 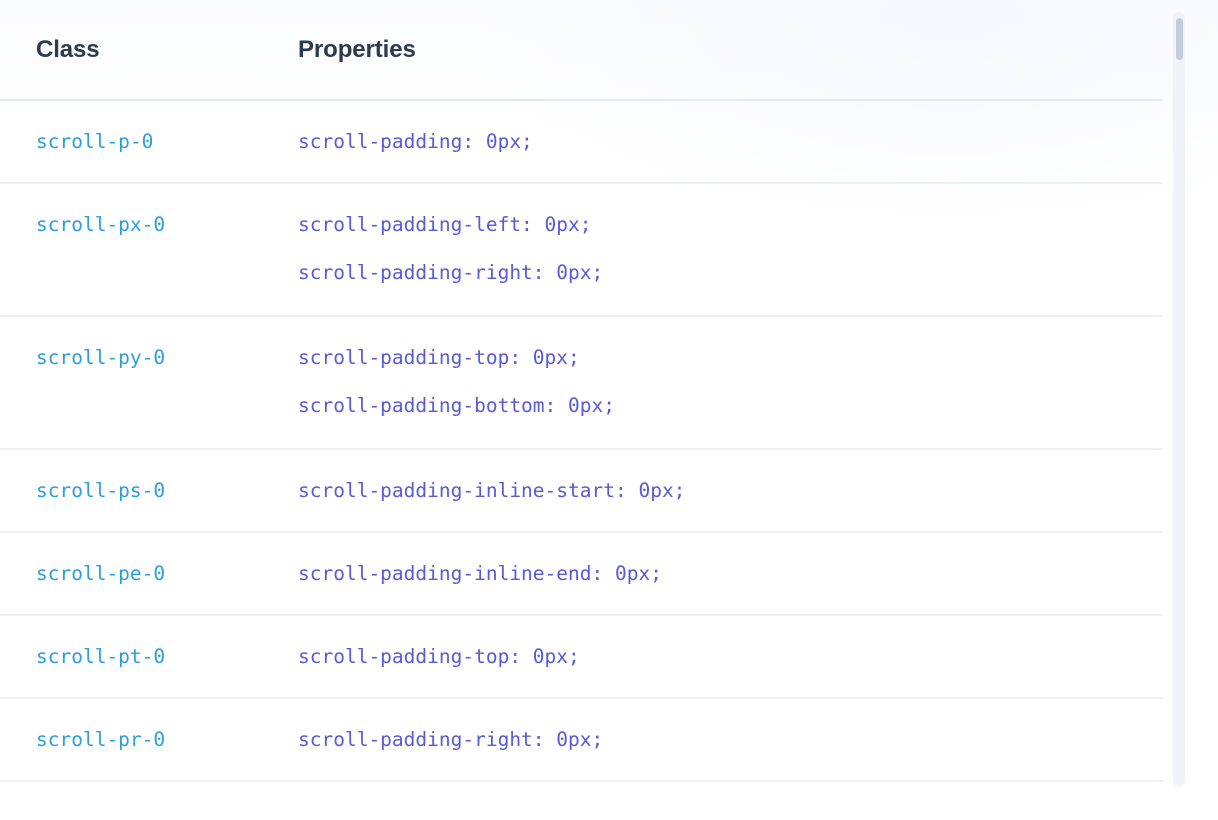 I want to click on class-token: scroll-pe-0, so click(x=131, y=565).